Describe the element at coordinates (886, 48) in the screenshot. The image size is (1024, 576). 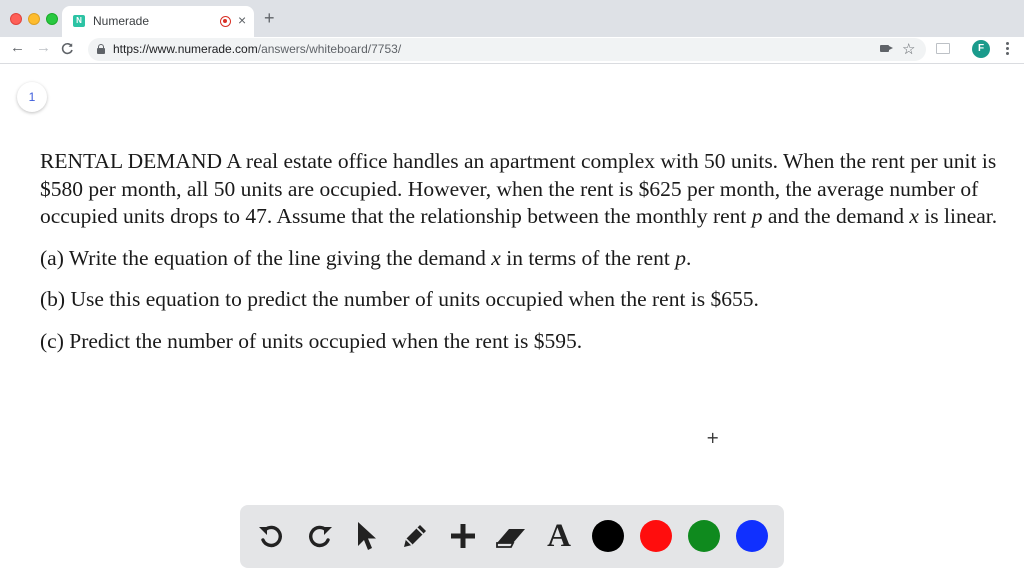
I see `camera-icon` at that location.